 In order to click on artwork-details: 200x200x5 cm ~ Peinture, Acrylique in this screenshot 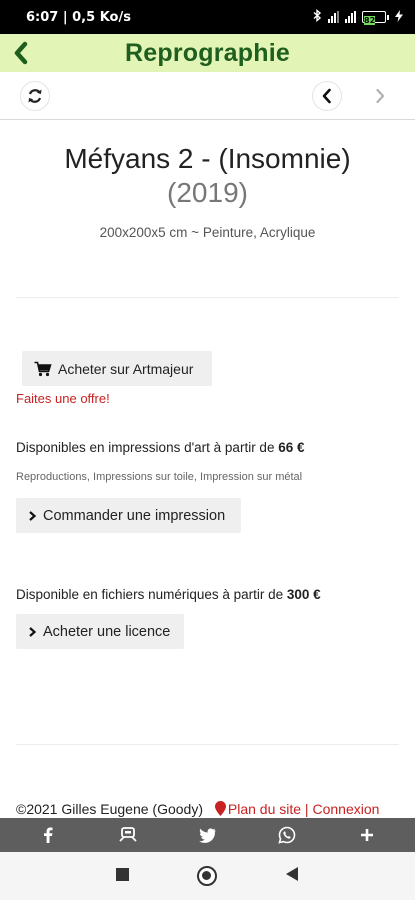, I will do `click(207, 232)`.